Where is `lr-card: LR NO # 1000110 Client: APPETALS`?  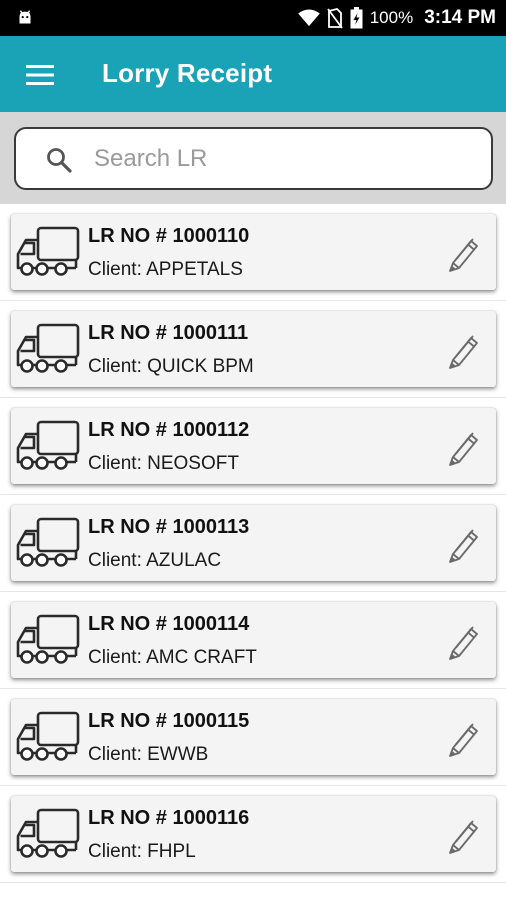 lr-card: LR NO # 1000110 Client: APPETALS is located at coordinates (253, 252).